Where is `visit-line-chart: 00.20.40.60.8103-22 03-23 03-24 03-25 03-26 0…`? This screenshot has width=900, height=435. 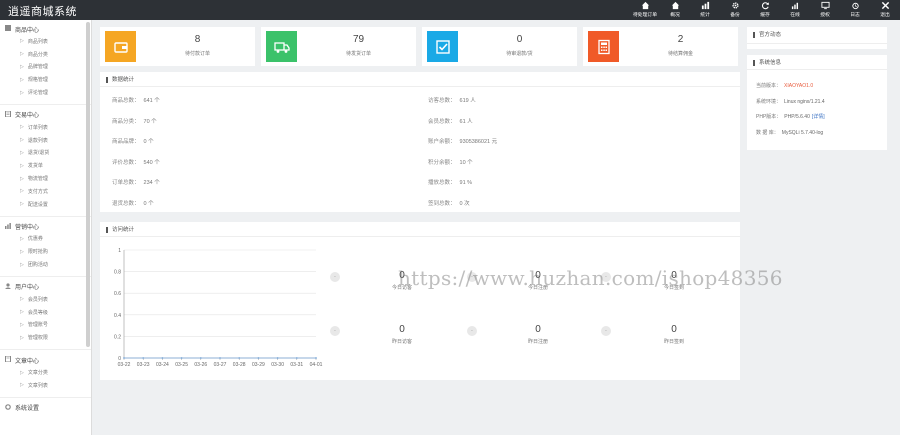 visit-line-chart: 00.20.40.60.8103-22 03-23 03-24 03-25 03-26 0… is located at coordinates (218, 308).